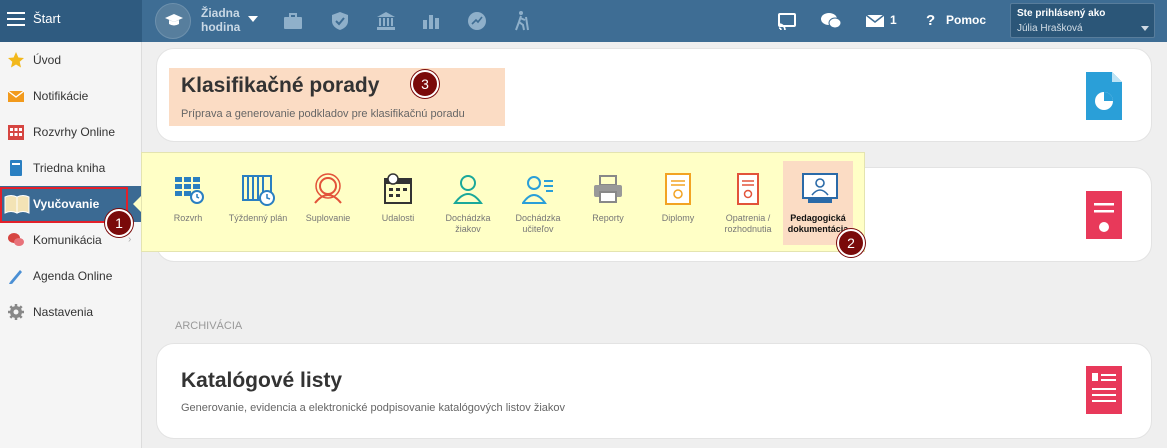  Describe the element at coordinates (787, 21) in the screenshot. I see `cast-icon` at that location.